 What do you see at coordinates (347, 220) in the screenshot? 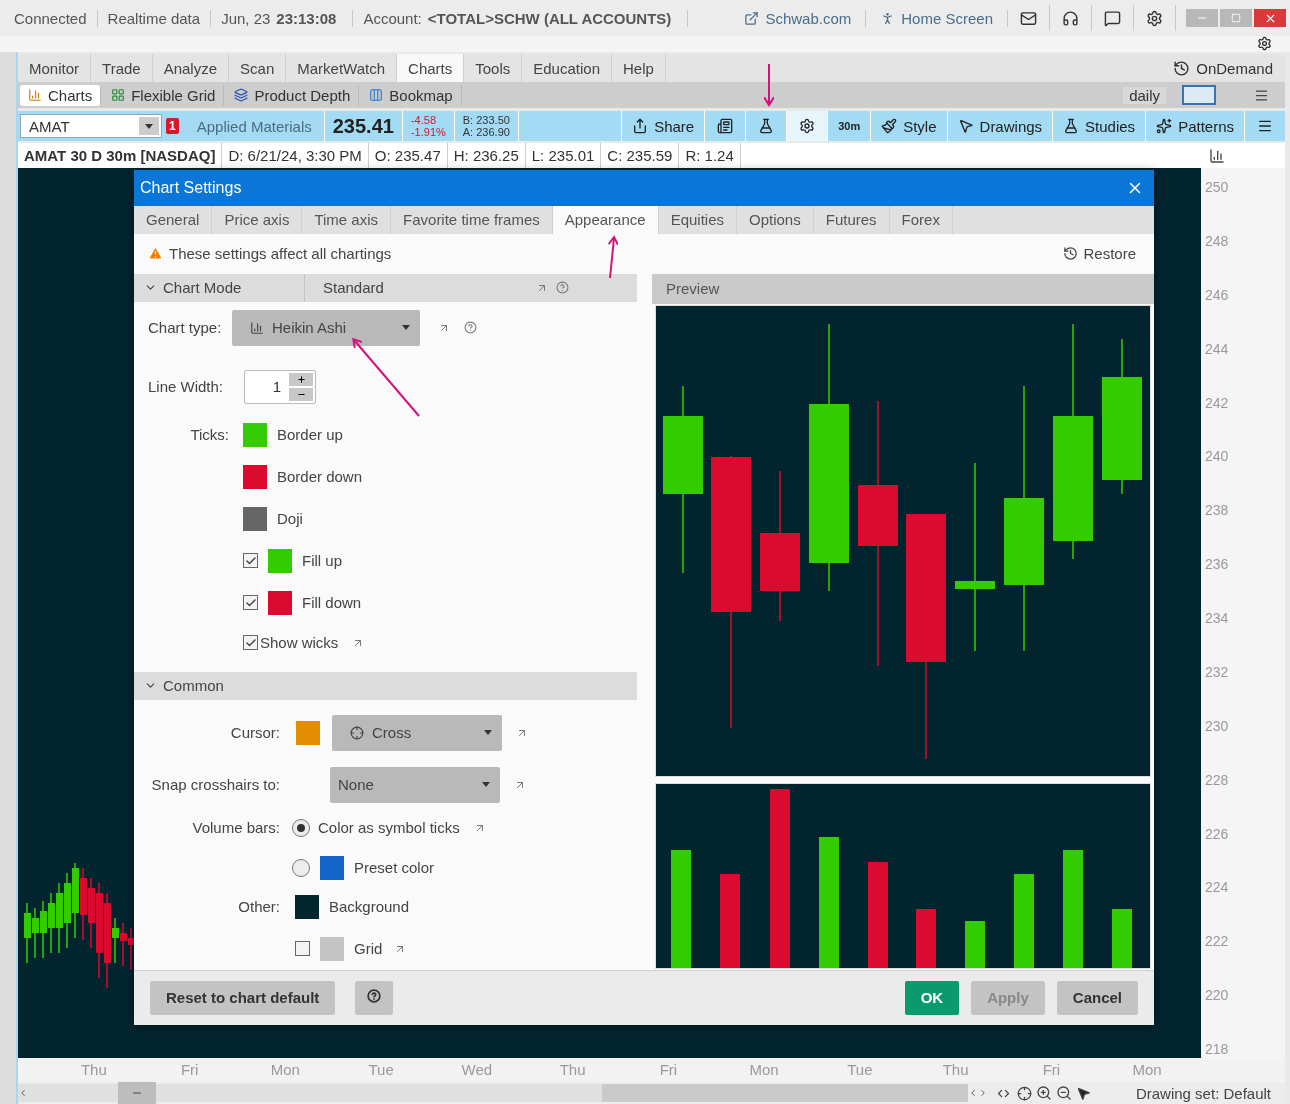
I see `settings-tab: Time axis` at bounding box center [347, 220].